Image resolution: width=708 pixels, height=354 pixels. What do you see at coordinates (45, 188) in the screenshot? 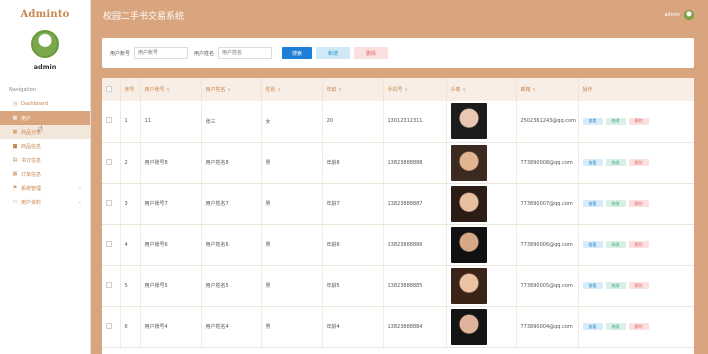
I see `sidebar-item-6: ⚑ 系统管理 ⌄` at bounding box center [45, 188].